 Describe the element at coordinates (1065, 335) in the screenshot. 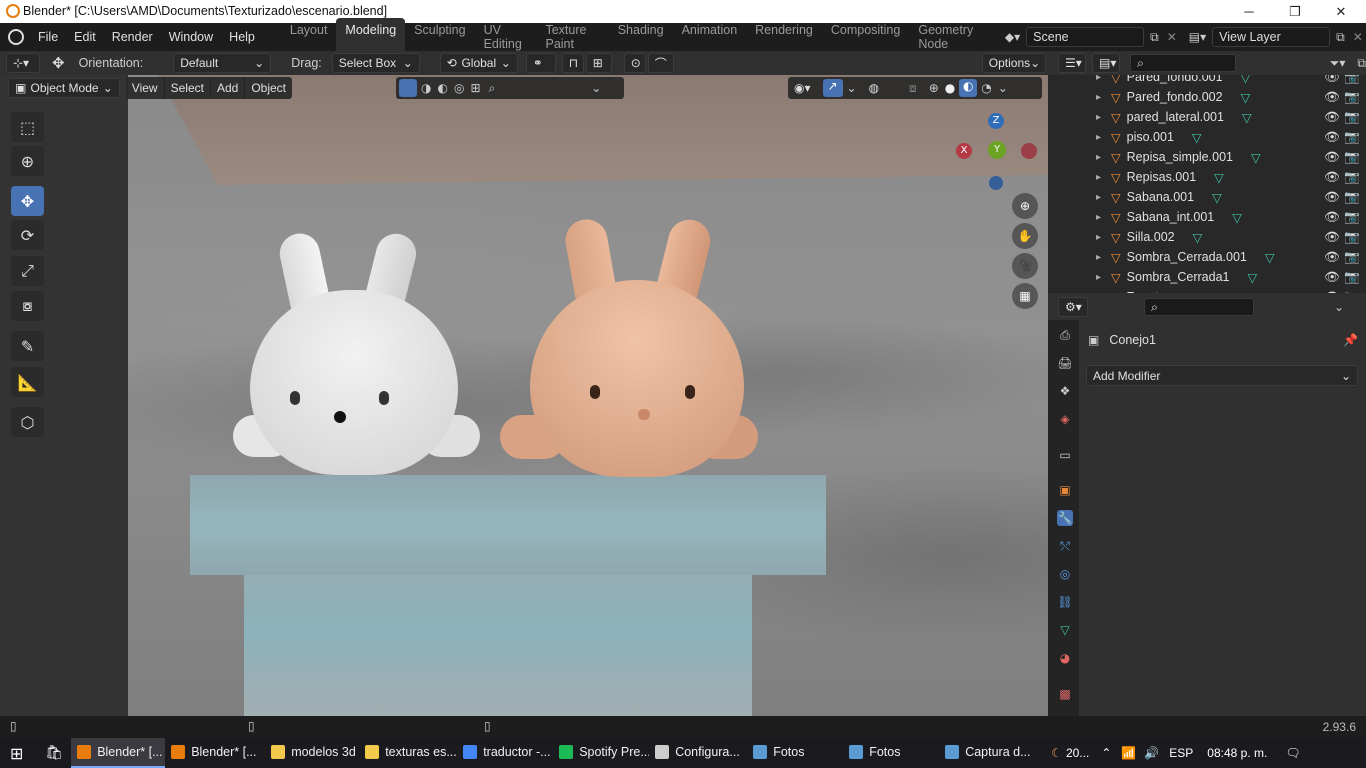

I see `render-tab-icon: ⎙` at that location.